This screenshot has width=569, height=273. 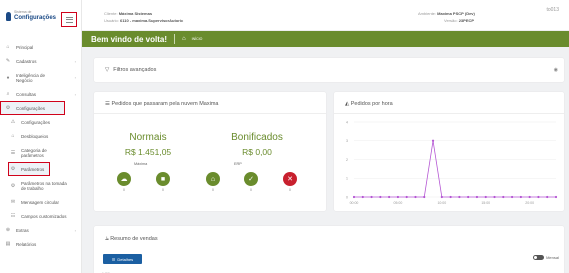 I want to click on sales-summary-card: ⫡ Resumo de vendas ☰Detalhes Mensal 1400, so click(x=329, y=249).